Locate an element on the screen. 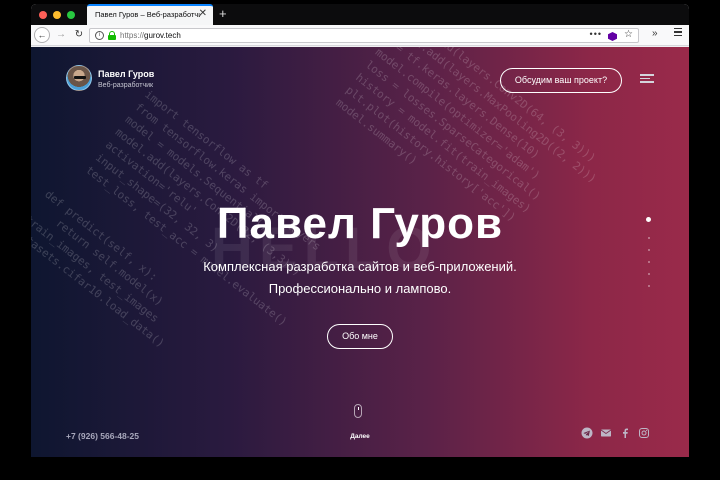 This screenshot has height=480, width=720. forward-button: → is located at coordinates (61, 35).